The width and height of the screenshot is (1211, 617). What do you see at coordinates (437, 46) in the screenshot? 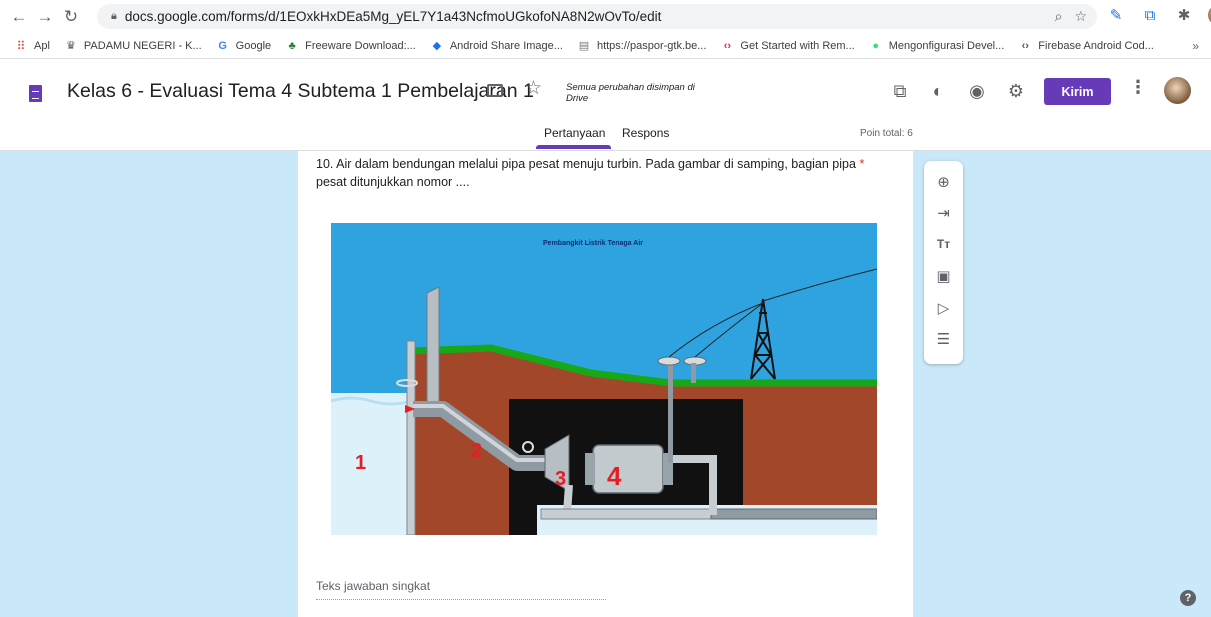
I see `share-icon: ◆` at bounding box center [437, 46].